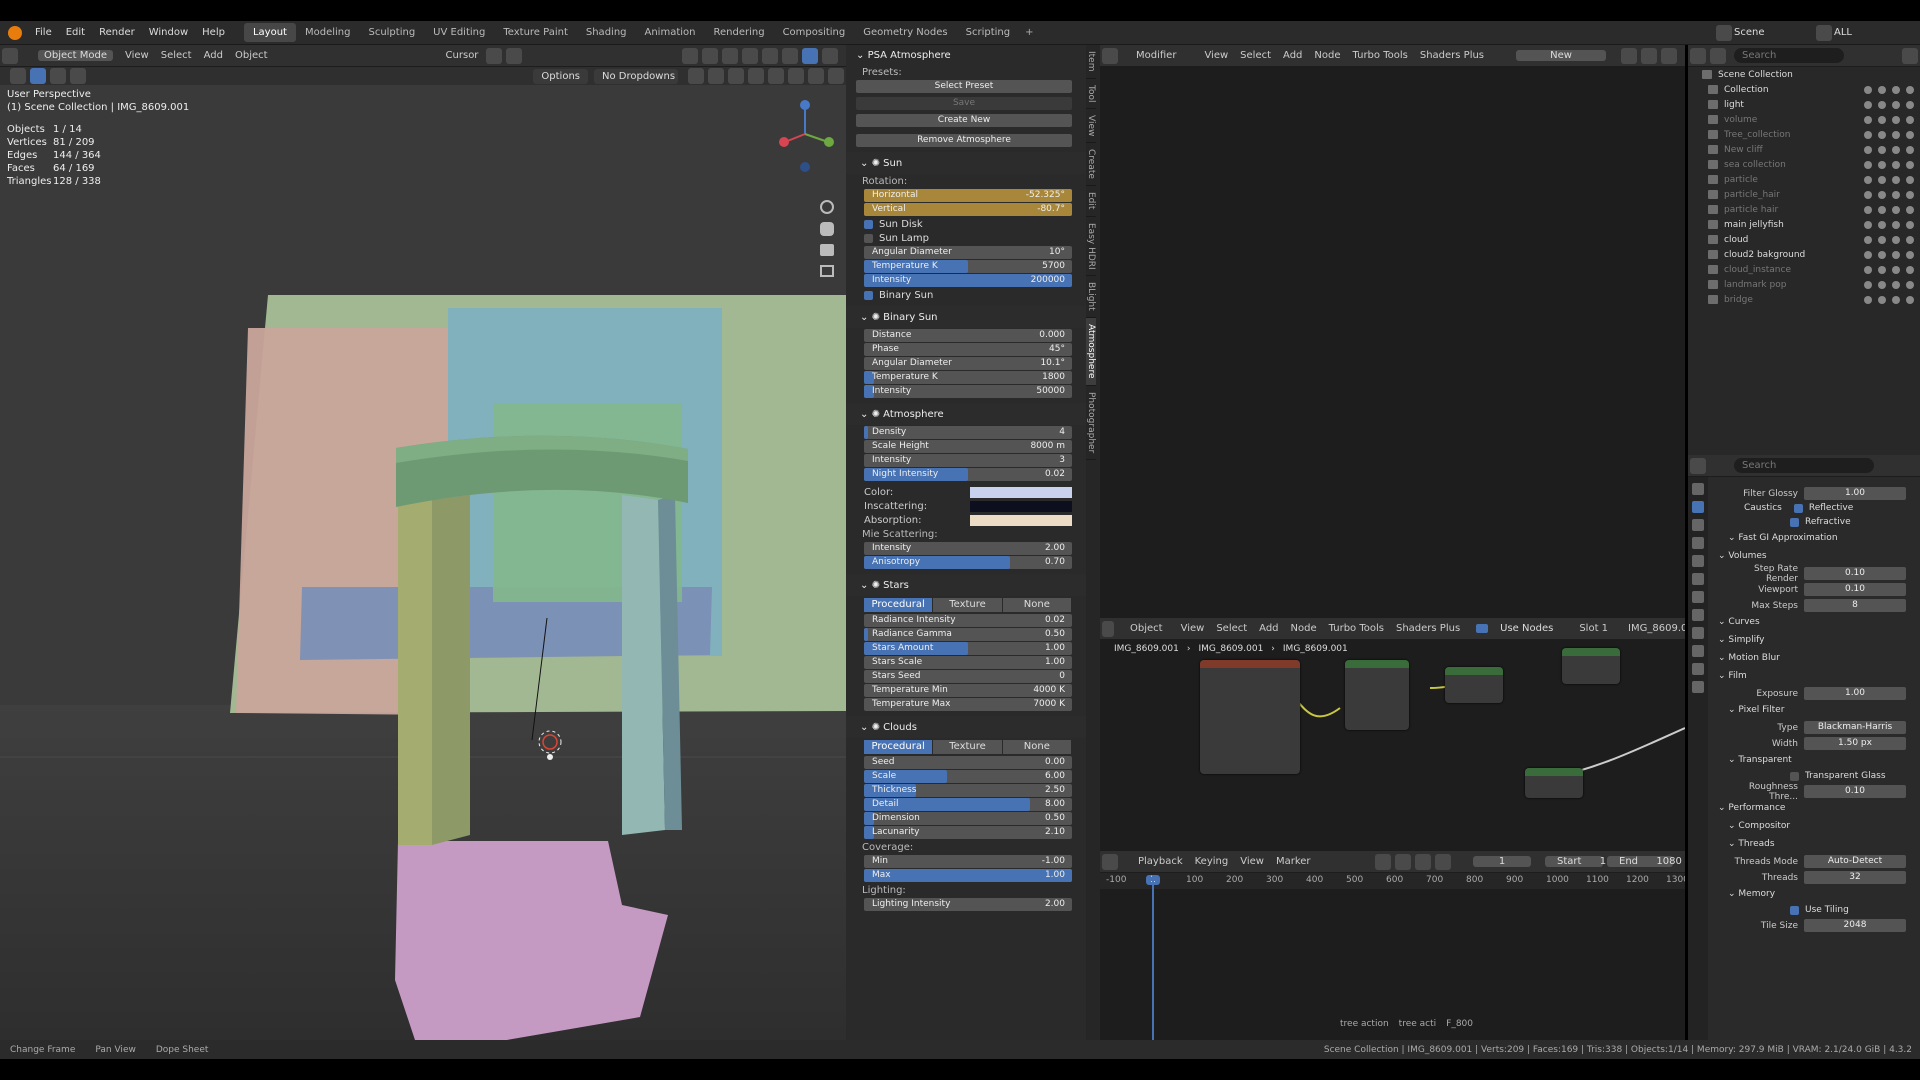 The image size is (1920, 1080). Describe the element at coordinates (964, 120) in the screenshot. I see `create-new-button: Create New` at that location.